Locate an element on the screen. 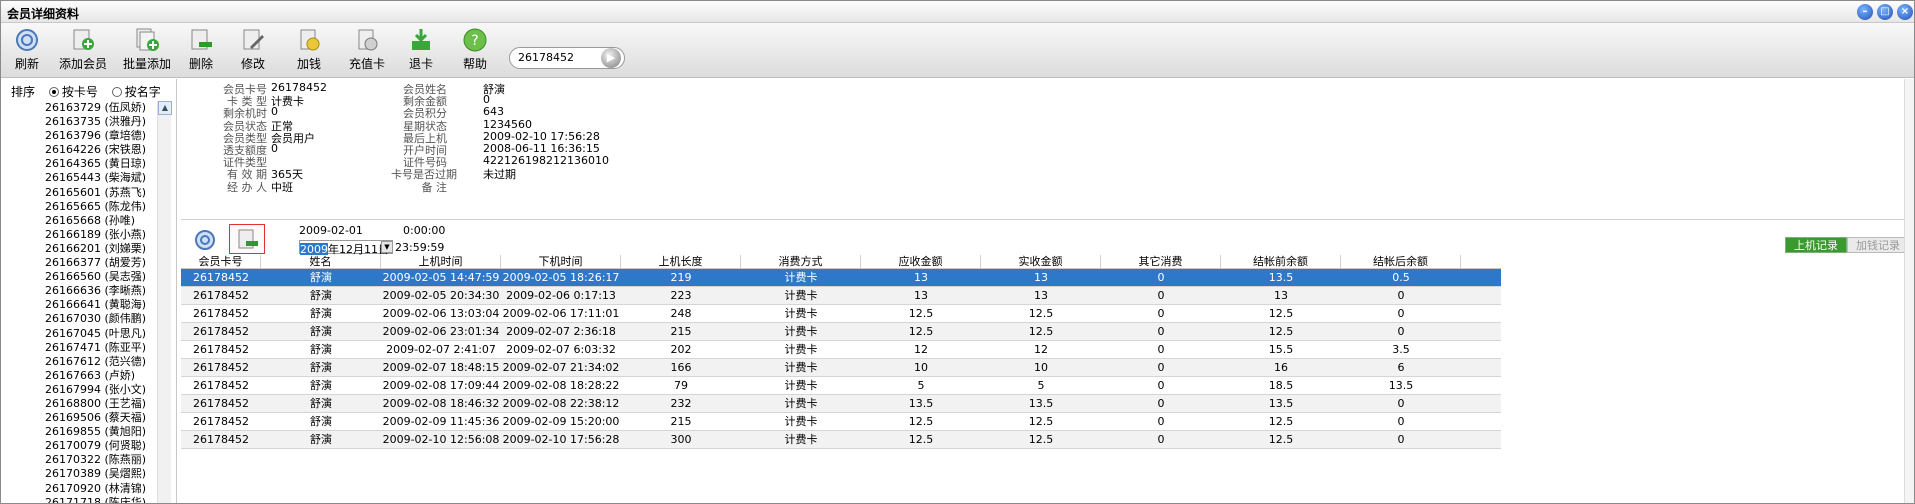  list-item: 26165601 (苏燕飞) is located at coordinates (101, 193).